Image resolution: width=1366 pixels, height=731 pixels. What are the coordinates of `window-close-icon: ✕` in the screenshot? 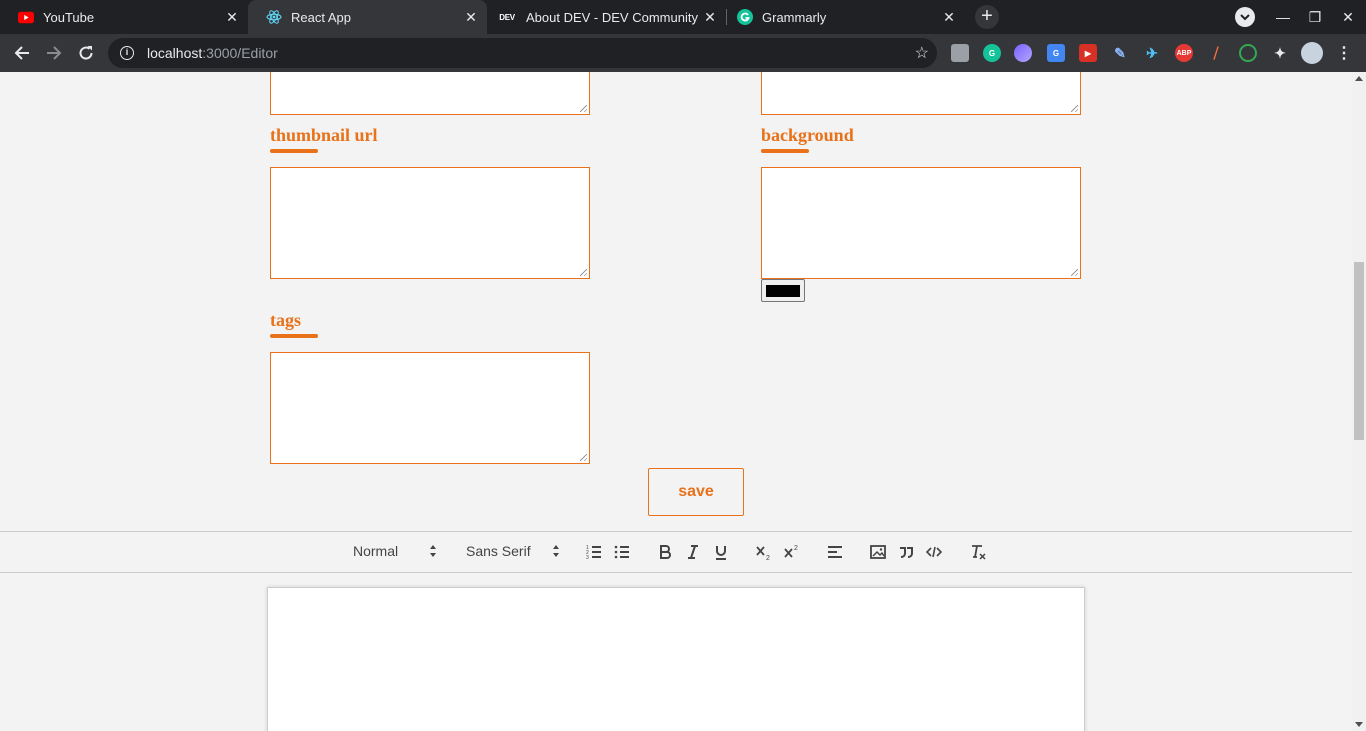 It's located at (1348, 17).